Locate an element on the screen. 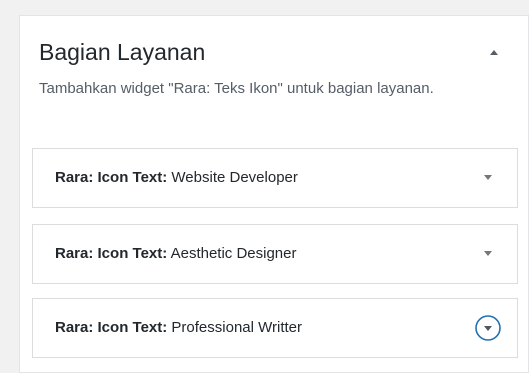 The height and width of the screenshot is (373, 529). widget-aesthetic-designer: Rara: Icon Text: Aesthetic Designer is located at coordinates (275, 254).